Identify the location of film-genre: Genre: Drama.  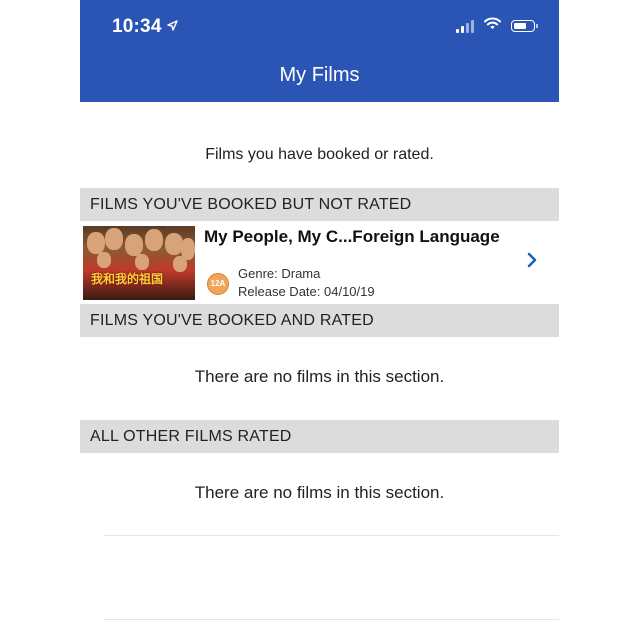
(279, 273).